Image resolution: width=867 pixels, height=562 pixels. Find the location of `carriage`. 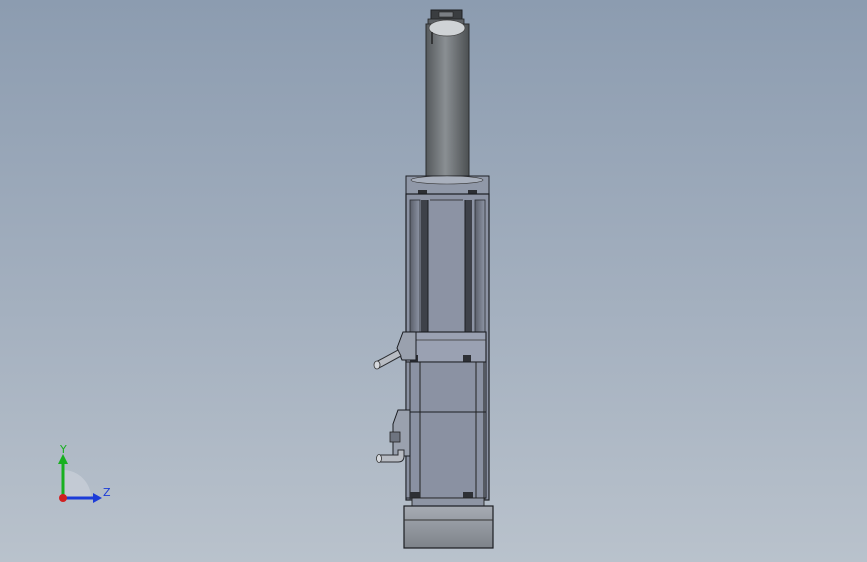

carriage is located at coordinates (446, 415).